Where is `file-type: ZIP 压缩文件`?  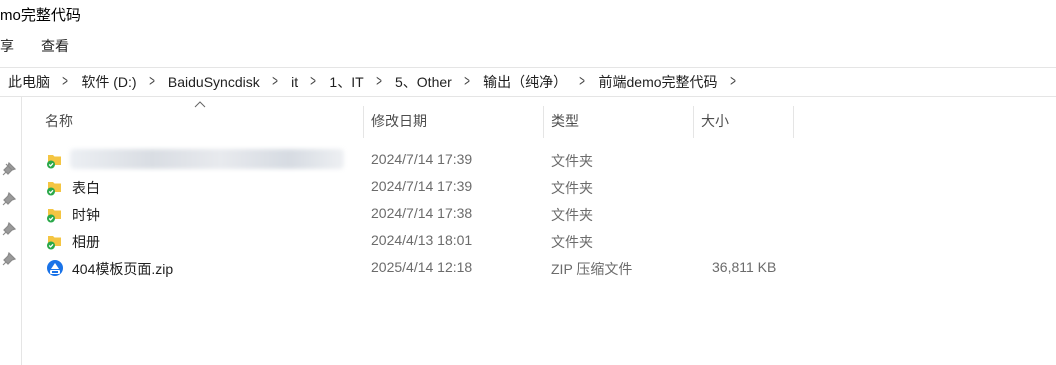
file-type: ZIP 压缩文件 is located at coordinates (592, 269).